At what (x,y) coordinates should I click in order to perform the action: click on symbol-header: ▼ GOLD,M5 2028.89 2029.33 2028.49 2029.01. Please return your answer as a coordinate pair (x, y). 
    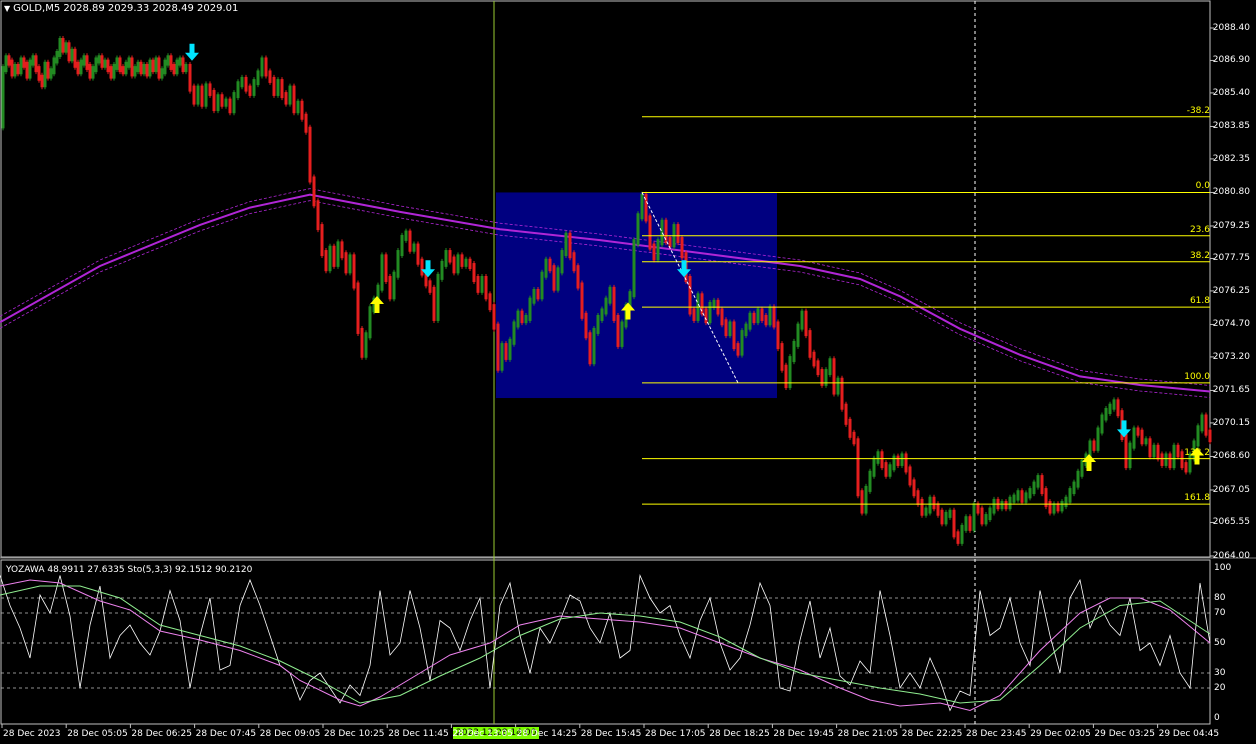
    Looking at the image, I should click on (121, 8).